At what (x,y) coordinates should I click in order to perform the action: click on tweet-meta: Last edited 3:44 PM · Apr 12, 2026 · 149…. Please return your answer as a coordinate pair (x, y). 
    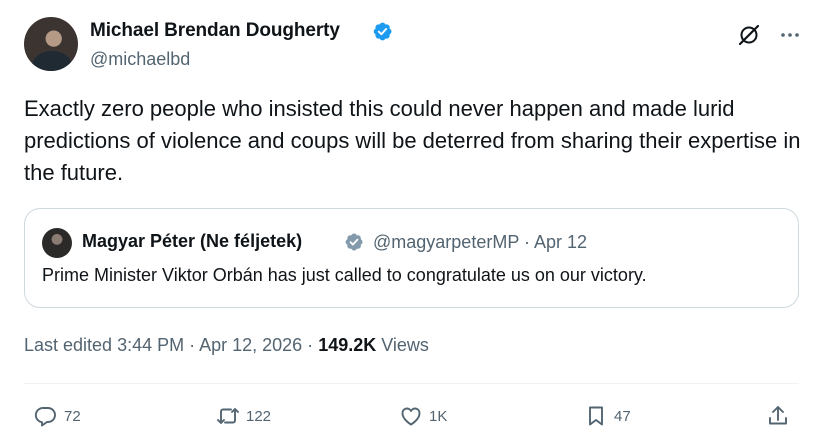
    Looking at the image, I should click on (226, 345).